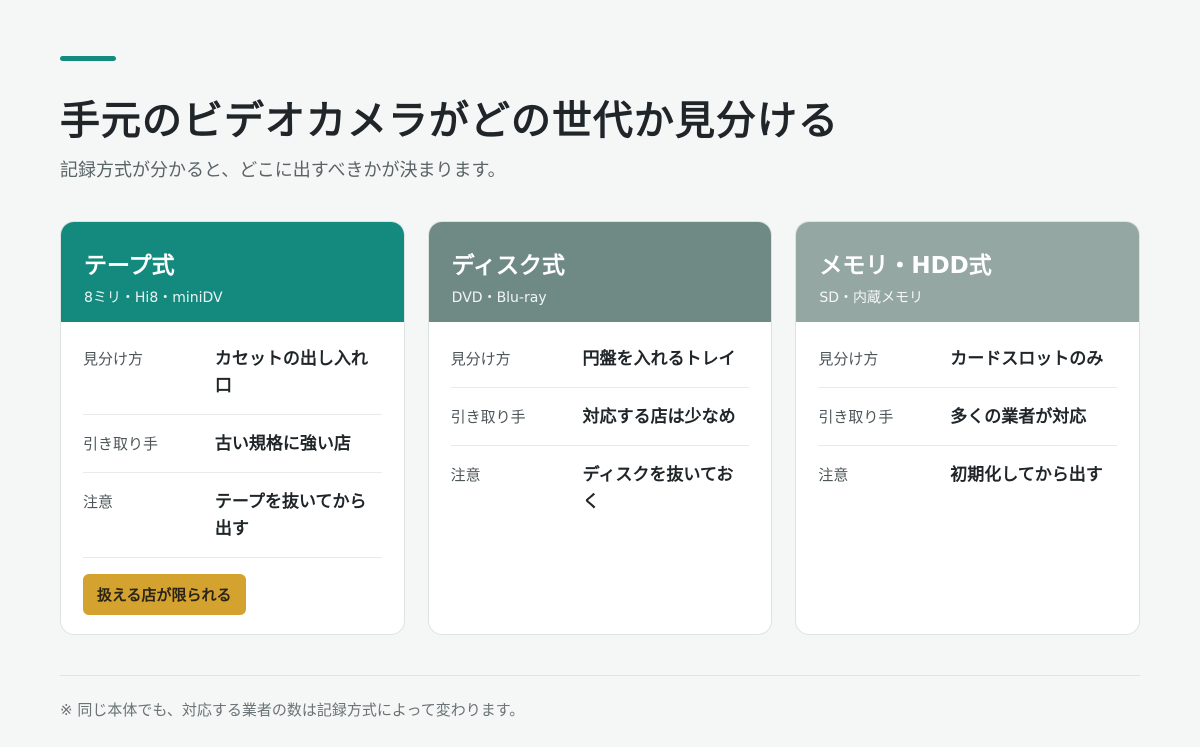  I want to click on limited-shops-badge: 扱える店が限られる, so click(164, 594).